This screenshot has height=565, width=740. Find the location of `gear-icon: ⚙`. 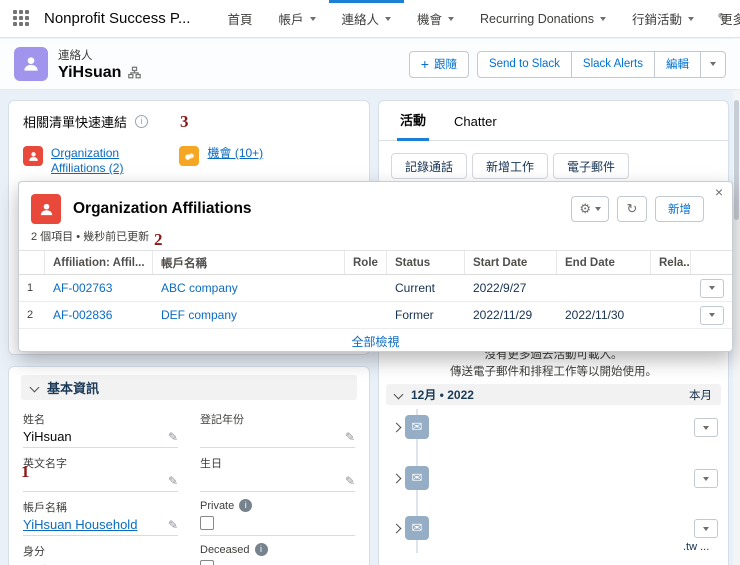

gear-icon: ⚙ is located at coordinates (585, 208).